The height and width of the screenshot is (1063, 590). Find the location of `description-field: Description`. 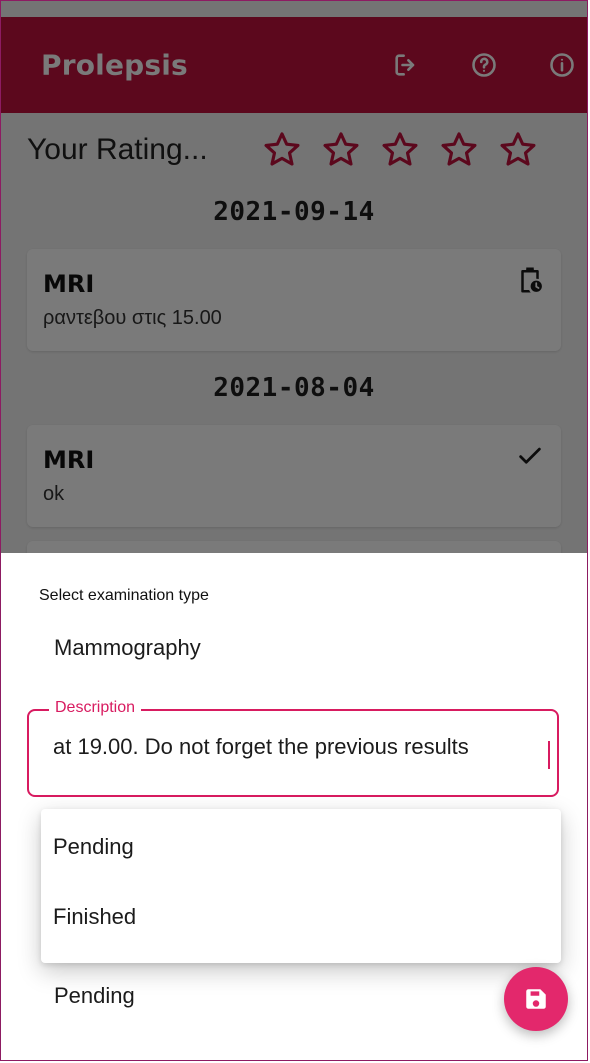

description-field: Description is located at coordinates (293, 747).